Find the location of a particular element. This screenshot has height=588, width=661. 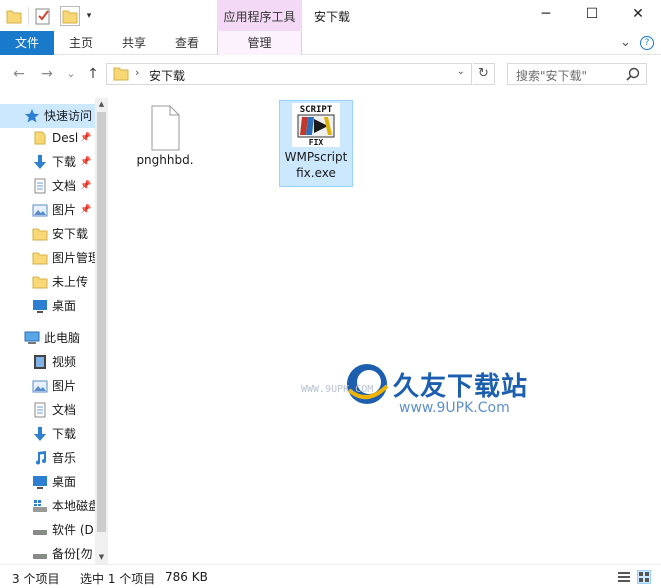

search-box: 搜索"安下载" is located at coordinates (577, 74).